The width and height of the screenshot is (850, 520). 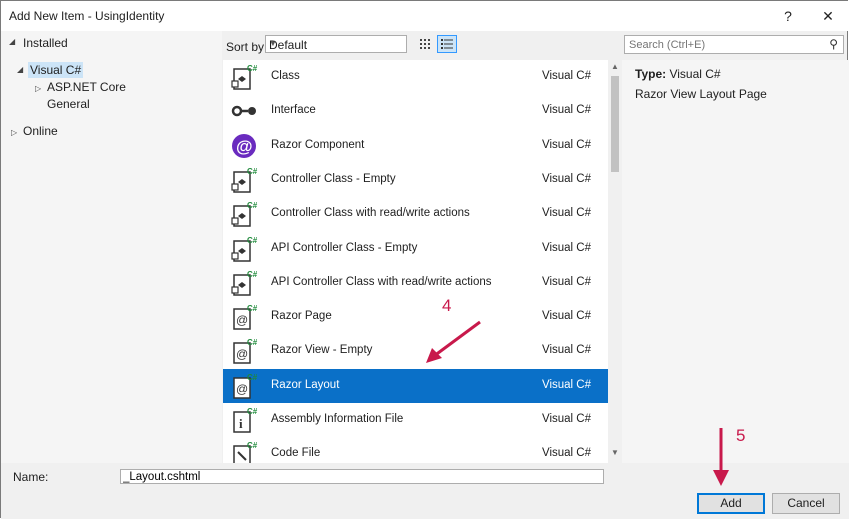 What do you see at coordinates (415, 111) in the screenshot?
I see `template-item: Interface Visual C#` at bounding box center [415, 111].